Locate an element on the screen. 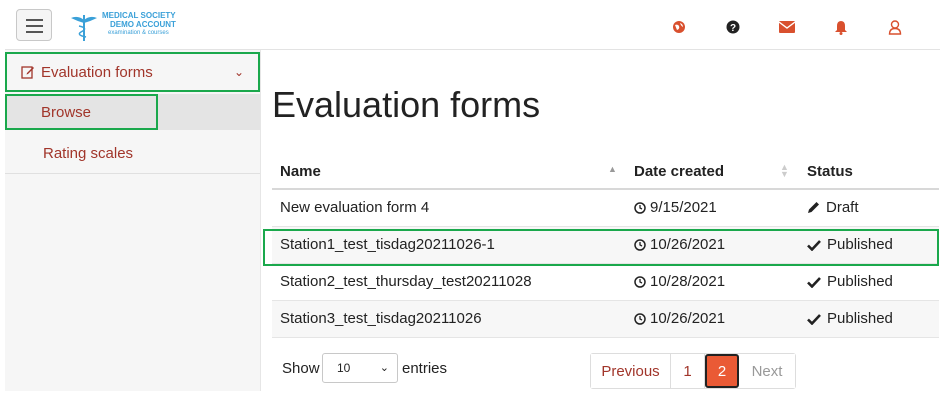  user-icon is located at coordinates (895, 27).